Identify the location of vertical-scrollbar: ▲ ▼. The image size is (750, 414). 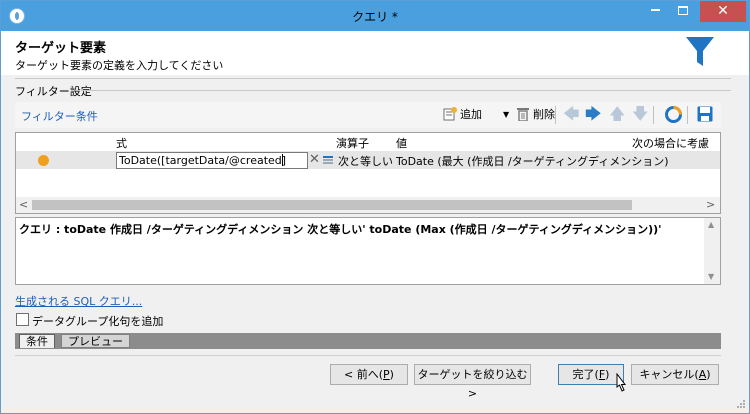
(712, 251).